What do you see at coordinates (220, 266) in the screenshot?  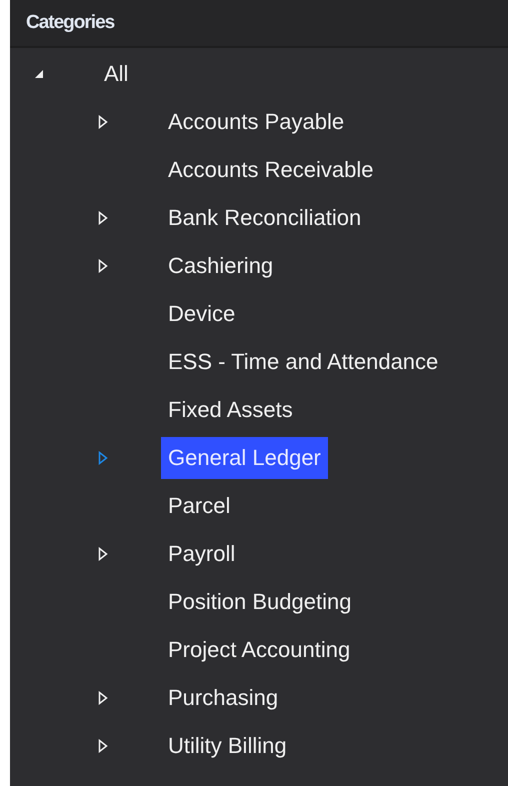 I see `tree-item: Cashiering` at bounding box center [220, 266].